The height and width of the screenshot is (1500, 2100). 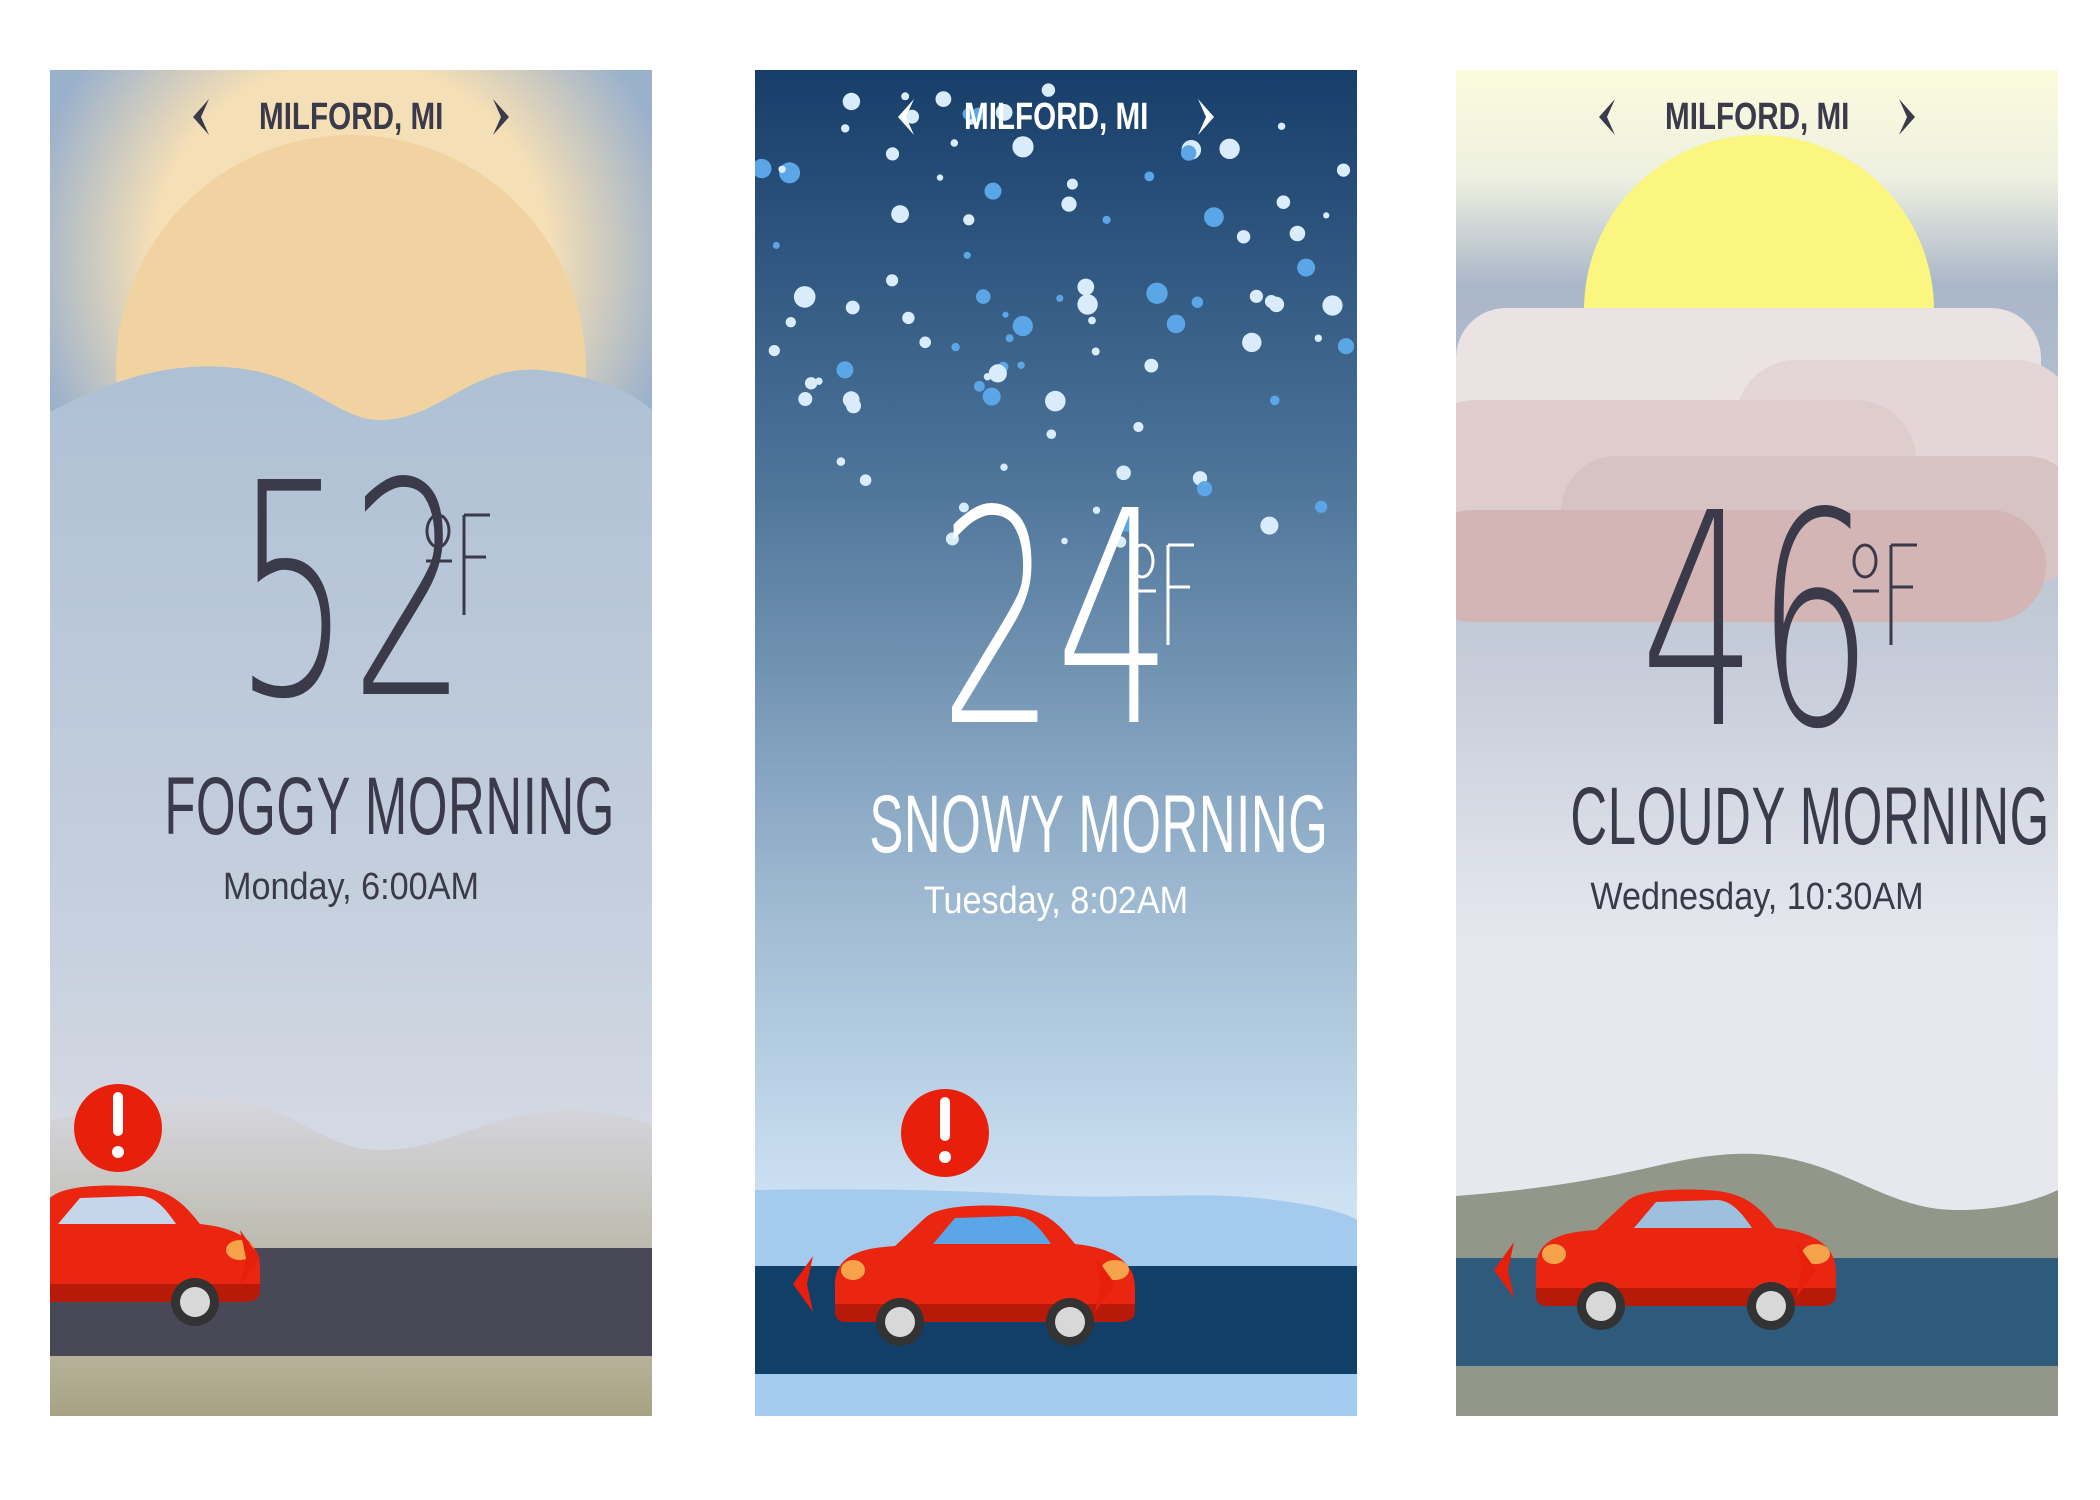 I want to click on datetime-label: Wednesday, 10:30AM, so click(x=1757, y=897).